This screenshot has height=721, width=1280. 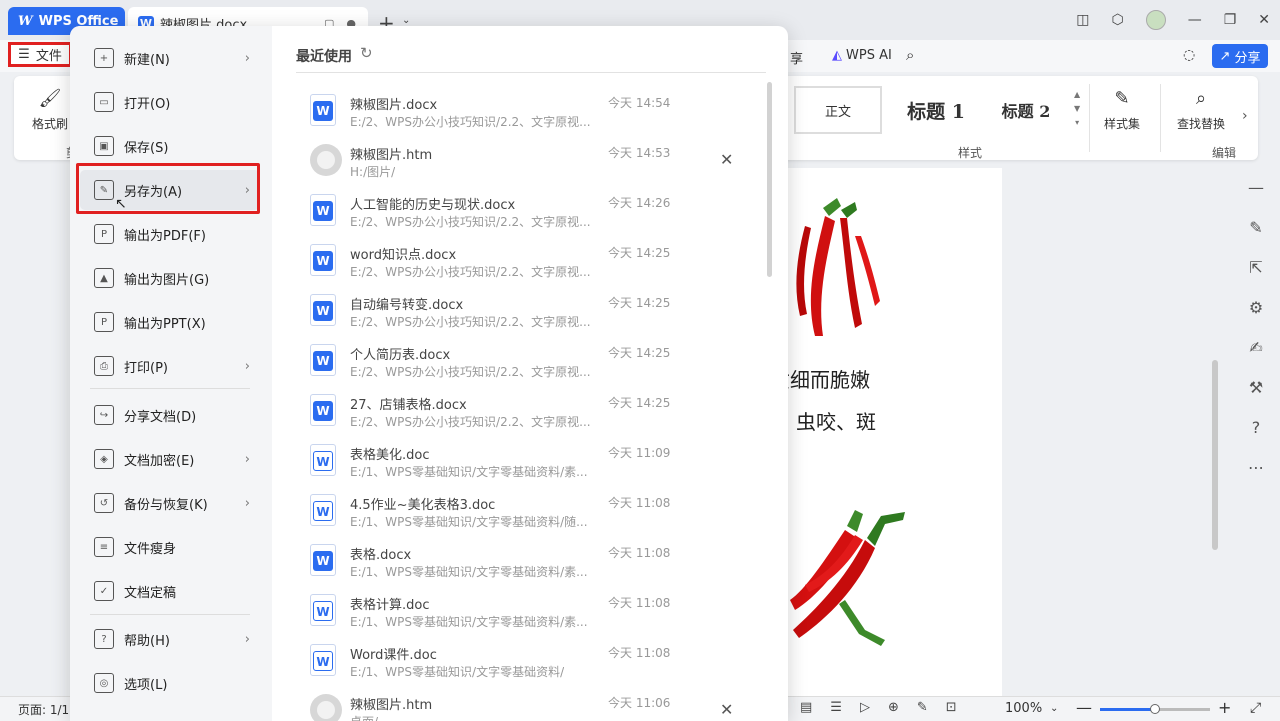 I want to click on menu-item-label: 保存(S), so click(x=146, y=148).